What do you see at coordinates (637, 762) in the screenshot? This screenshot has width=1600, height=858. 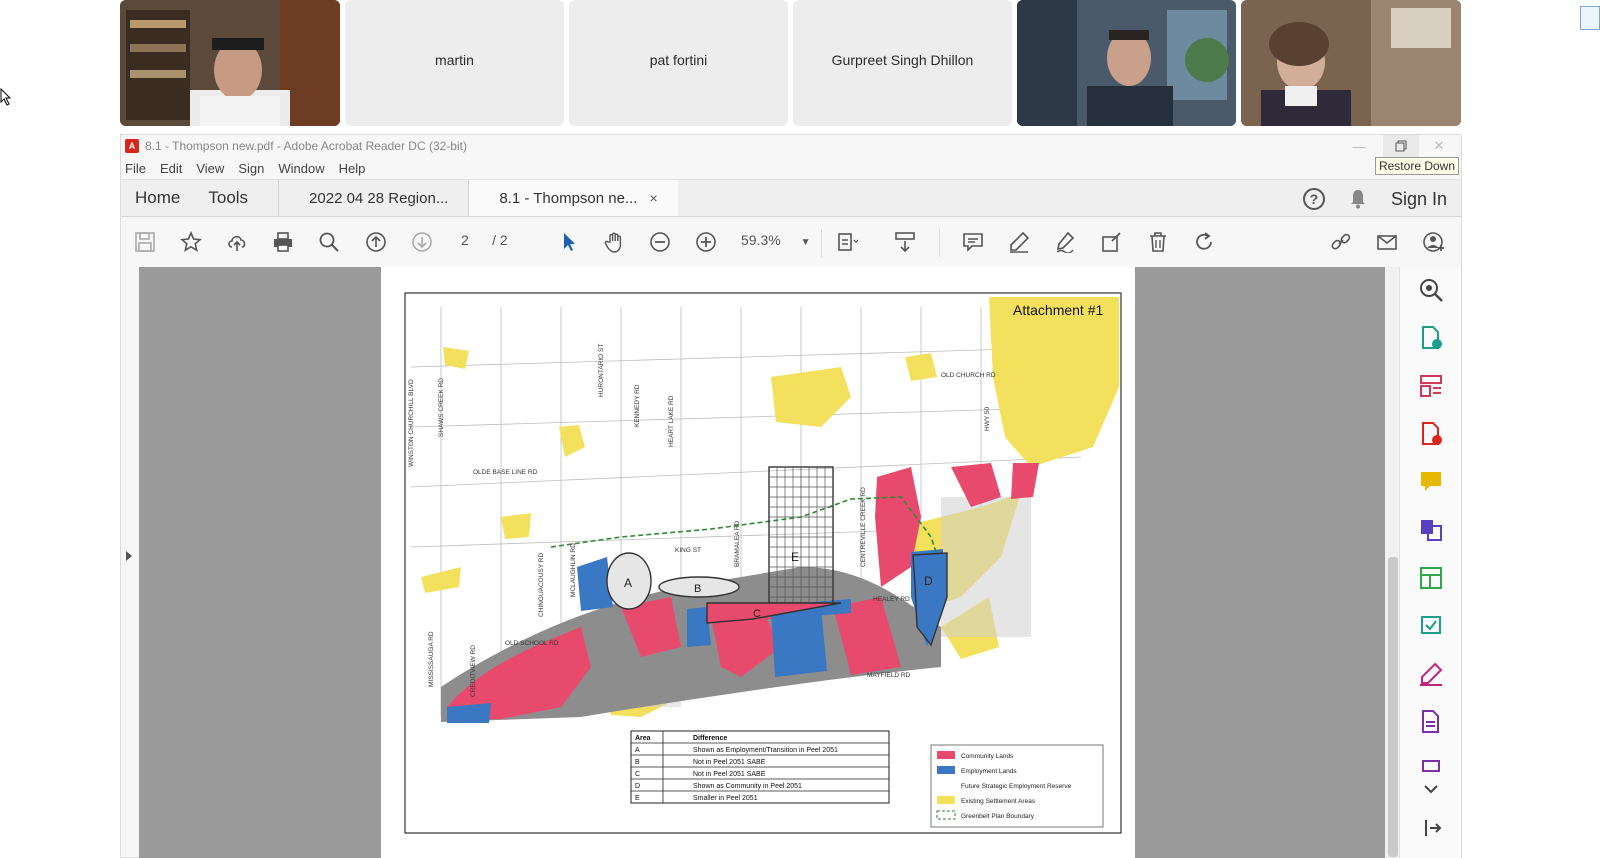 I see `table-cell: B` at bounding box center [637, 762].